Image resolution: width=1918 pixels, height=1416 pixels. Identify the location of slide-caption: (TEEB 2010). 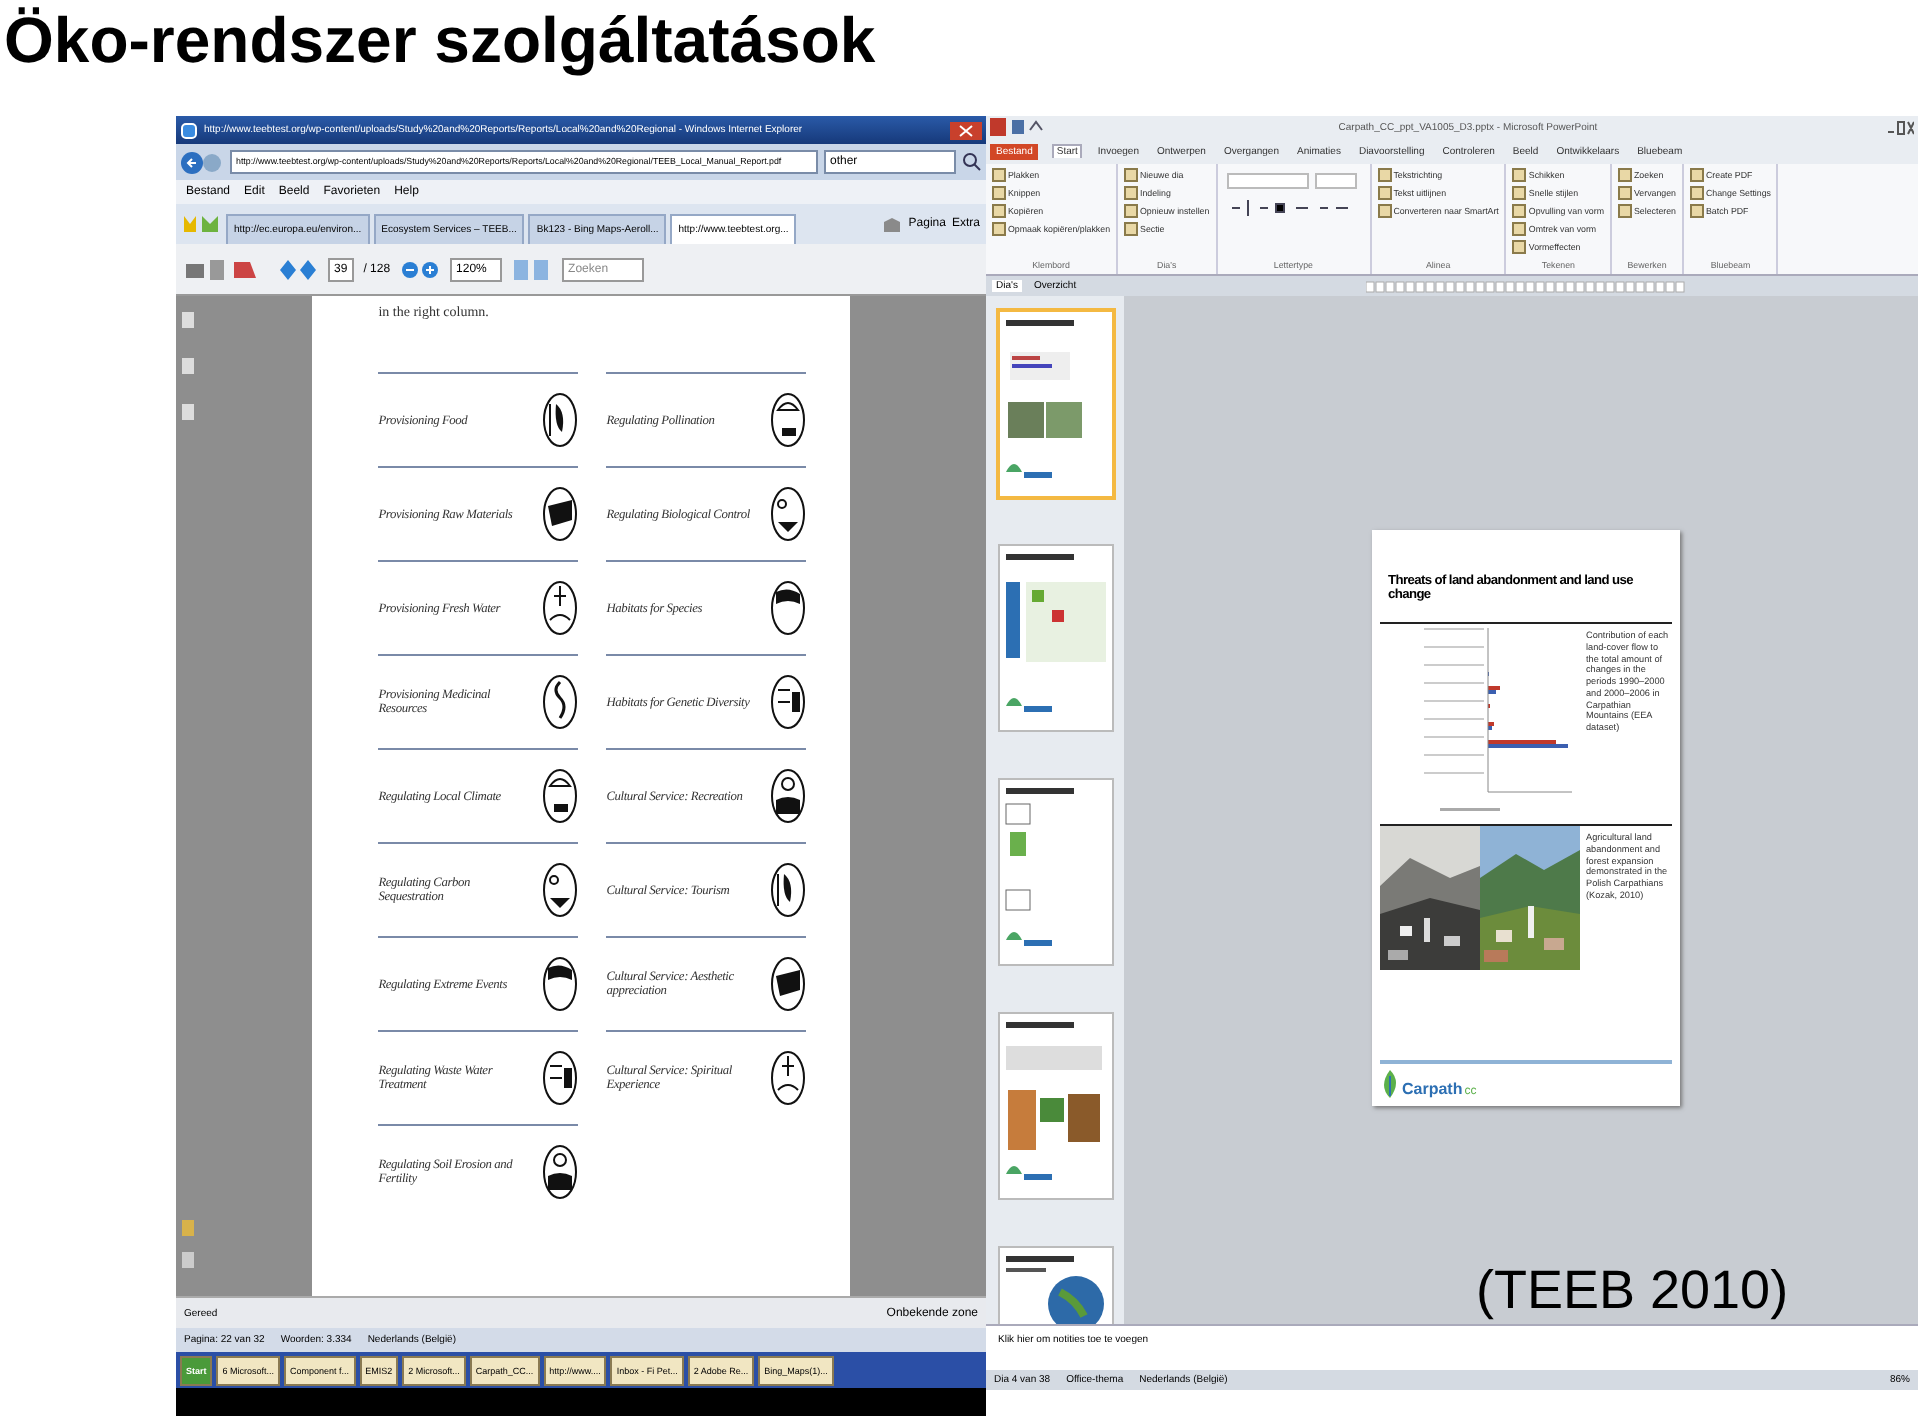
(1632, 1291).